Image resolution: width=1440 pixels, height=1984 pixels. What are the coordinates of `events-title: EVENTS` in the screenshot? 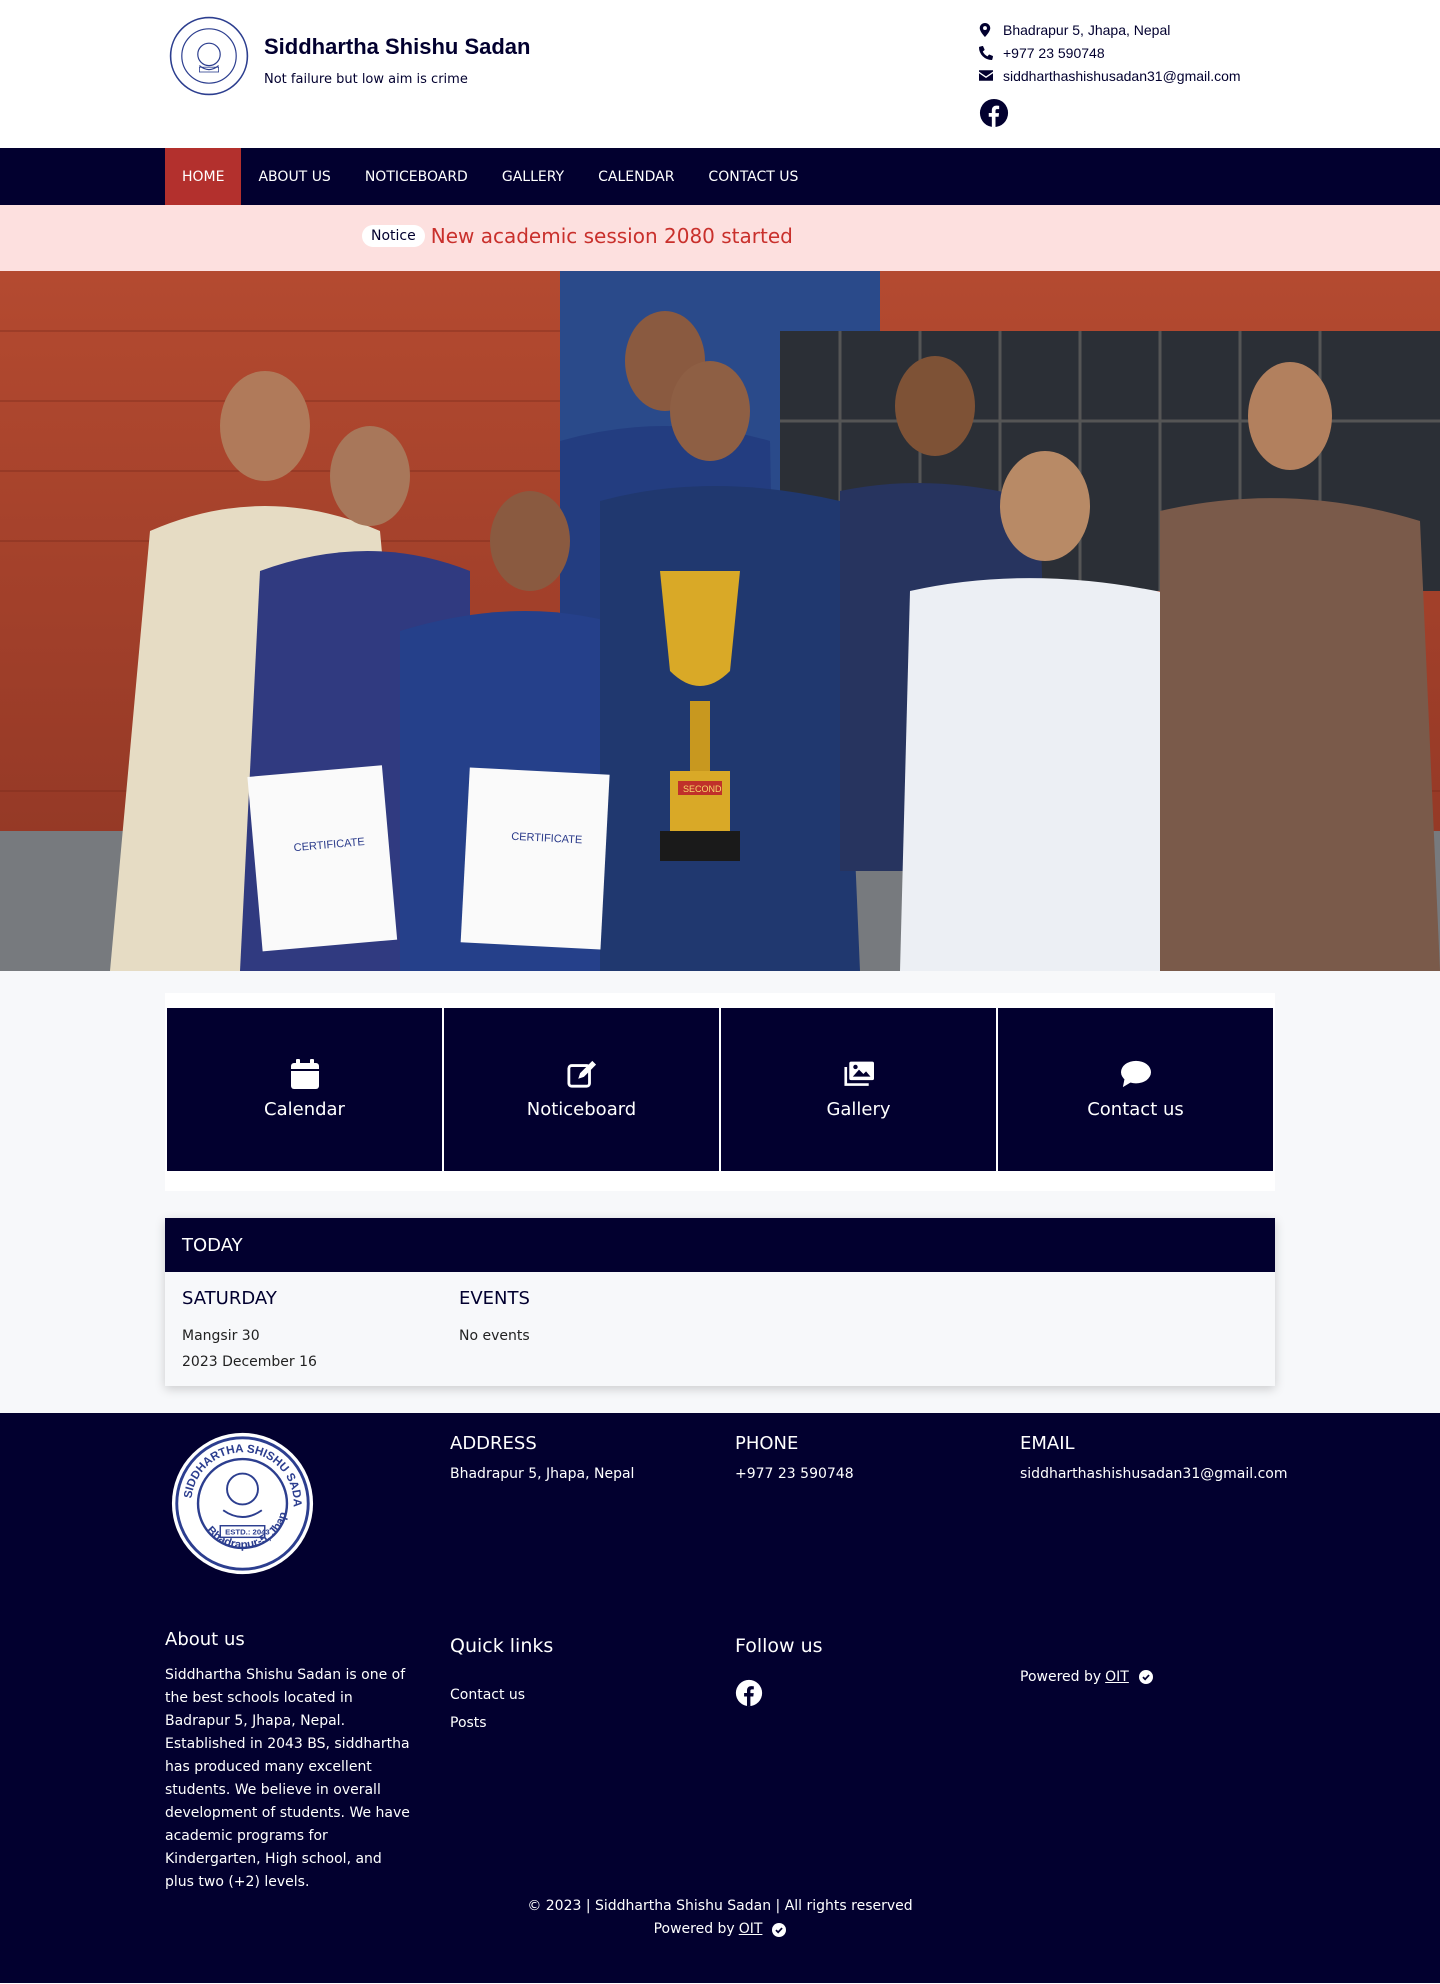 It's located at (494, 1298).